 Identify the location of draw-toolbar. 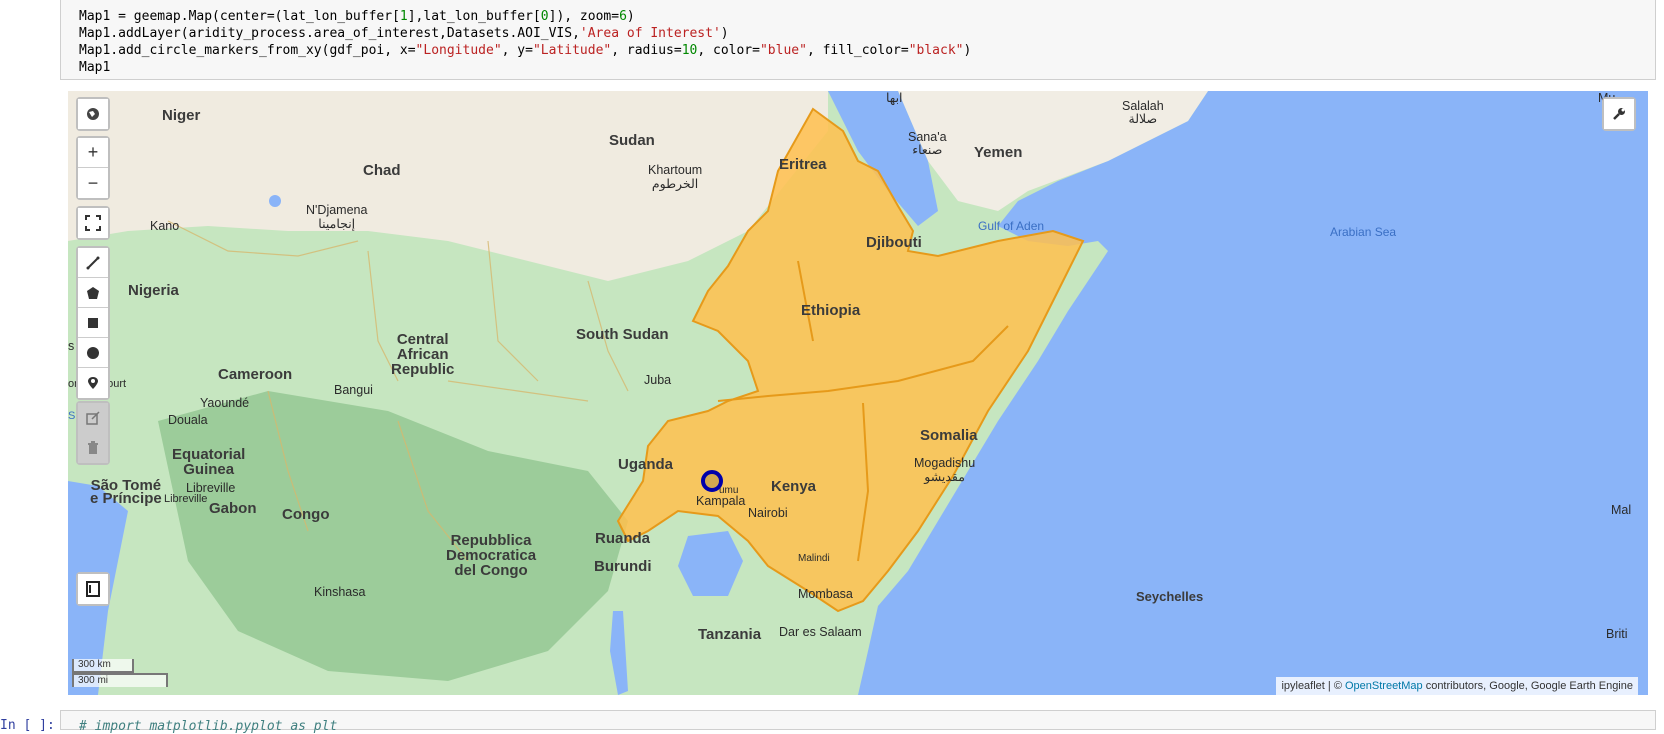
(93, 323).